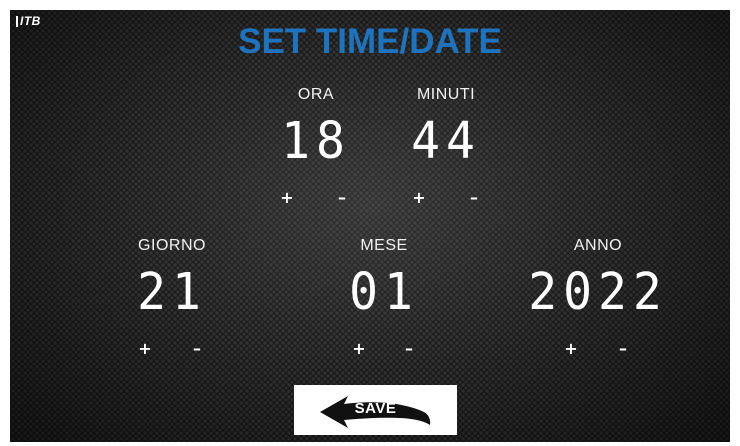  Describe the element at coordinates (446, 141) in the screenshot. I see `minute-value: 44` at that location.